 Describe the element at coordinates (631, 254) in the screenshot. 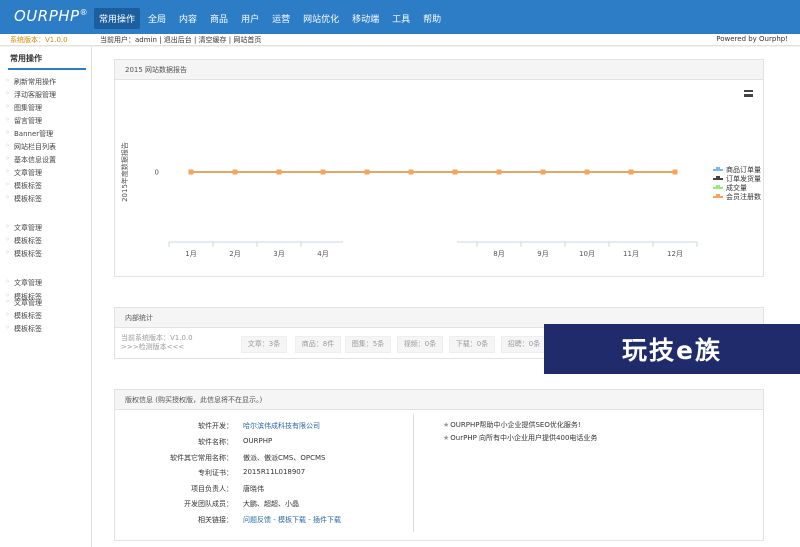

I see `x-tick-label: 11月` at that location.